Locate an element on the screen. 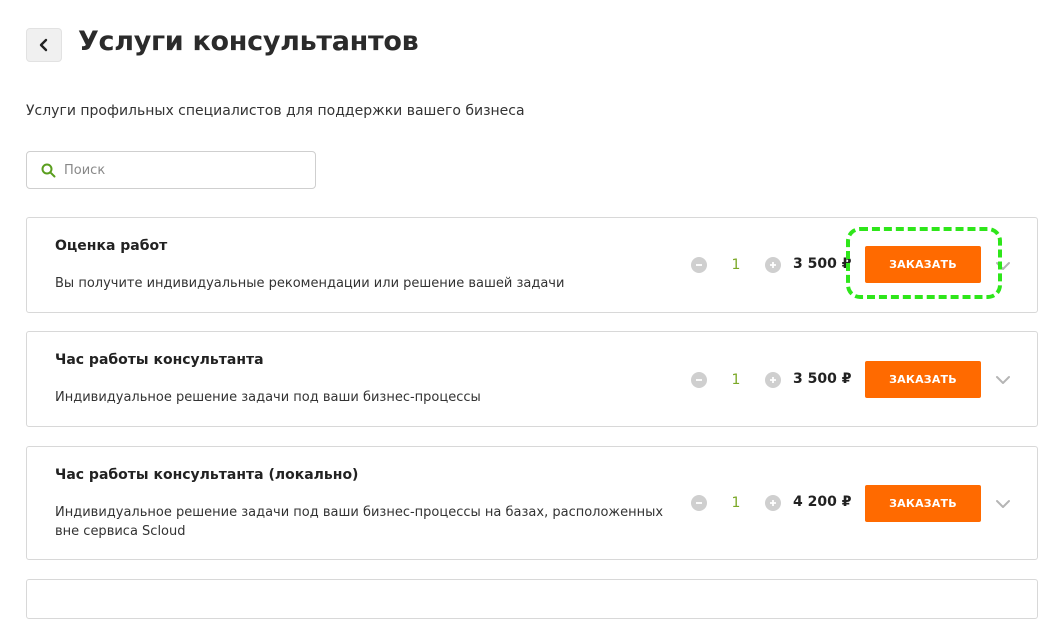 This screenshot has width=1064, height=619. search-icon is located at coordinates (48, 170).